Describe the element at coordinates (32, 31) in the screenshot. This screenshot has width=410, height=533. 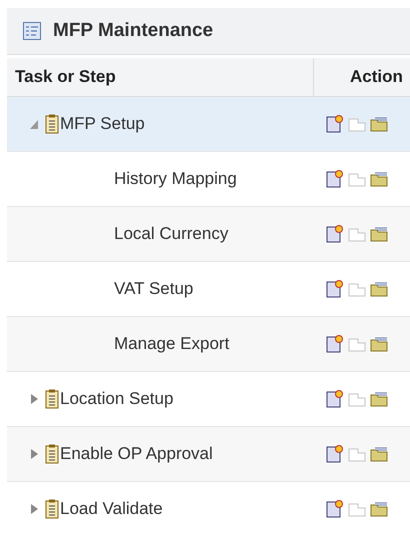
I see `list-icon` at that location.